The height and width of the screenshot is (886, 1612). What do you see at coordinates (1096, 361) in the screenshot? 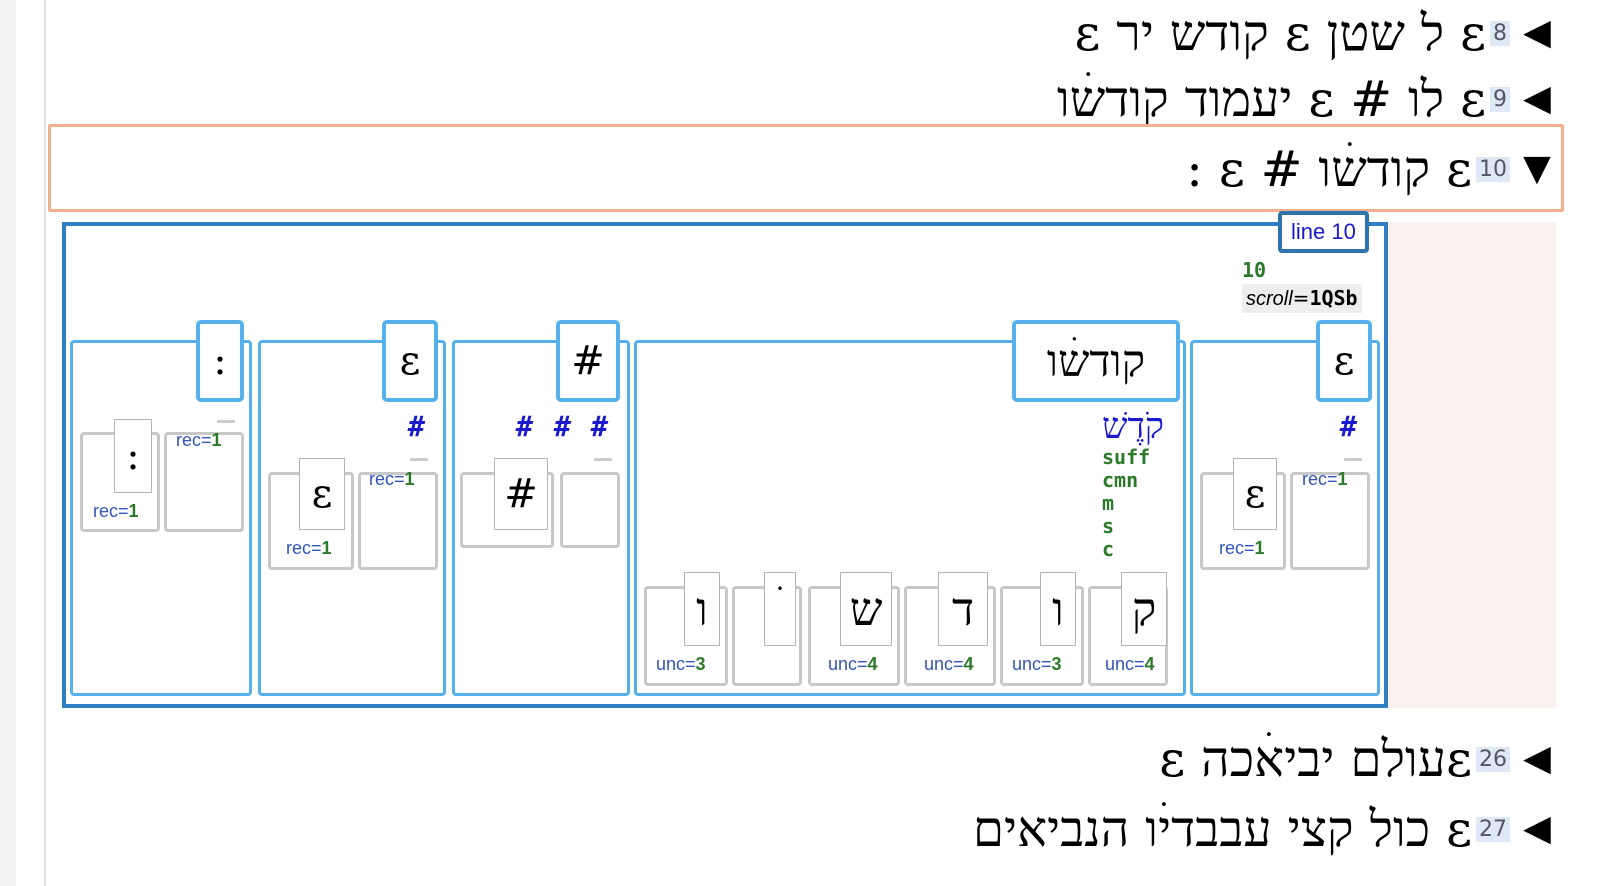
I see `word-label: קודשׄו` at bounding box center [1096, 361].